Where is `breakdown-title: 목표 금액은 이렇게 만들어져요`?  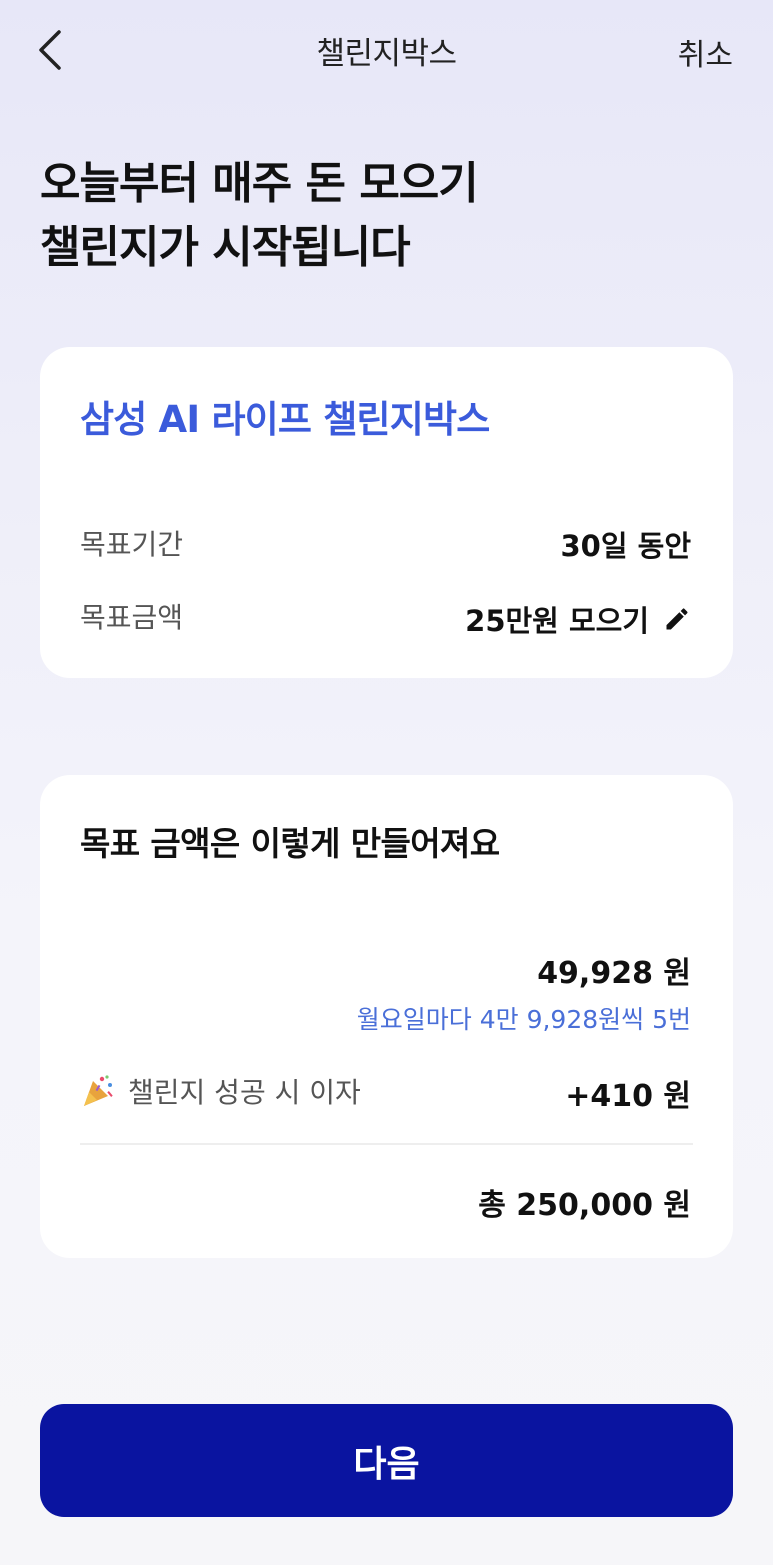
breakdown-title: 목표 금액은 이렇게 만들어져요 is located at coordinates (290, 843).